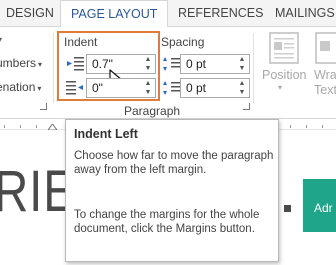 The image size is (336, 265). What do you see at coordinates (114, 14) in the screenshot?
I see `tab-page-layout: PAGE LAYOUT` at bounding box center [114, 14].